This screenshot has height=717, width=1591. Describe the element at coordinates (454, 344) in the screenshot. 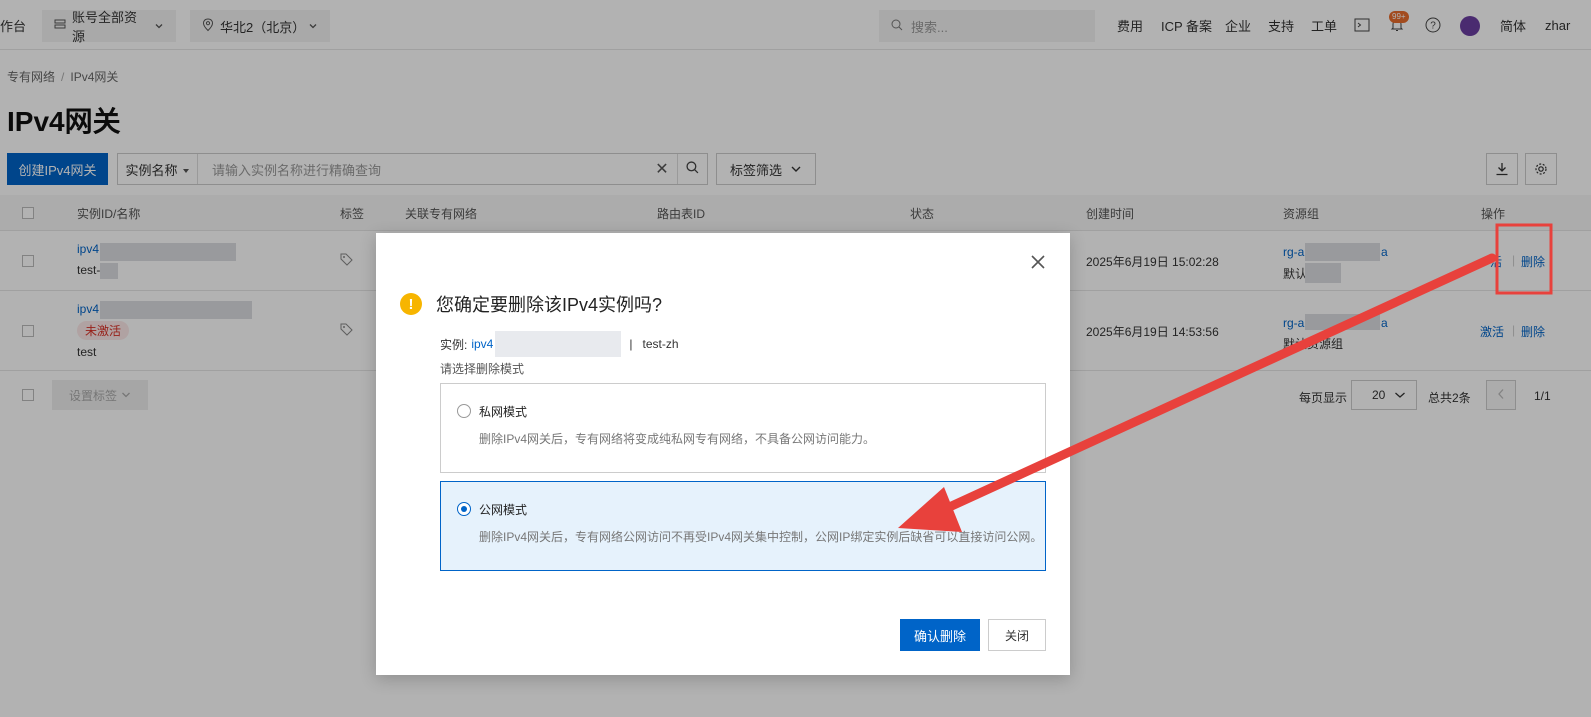

I see `instance-label: 实例:` at that location.